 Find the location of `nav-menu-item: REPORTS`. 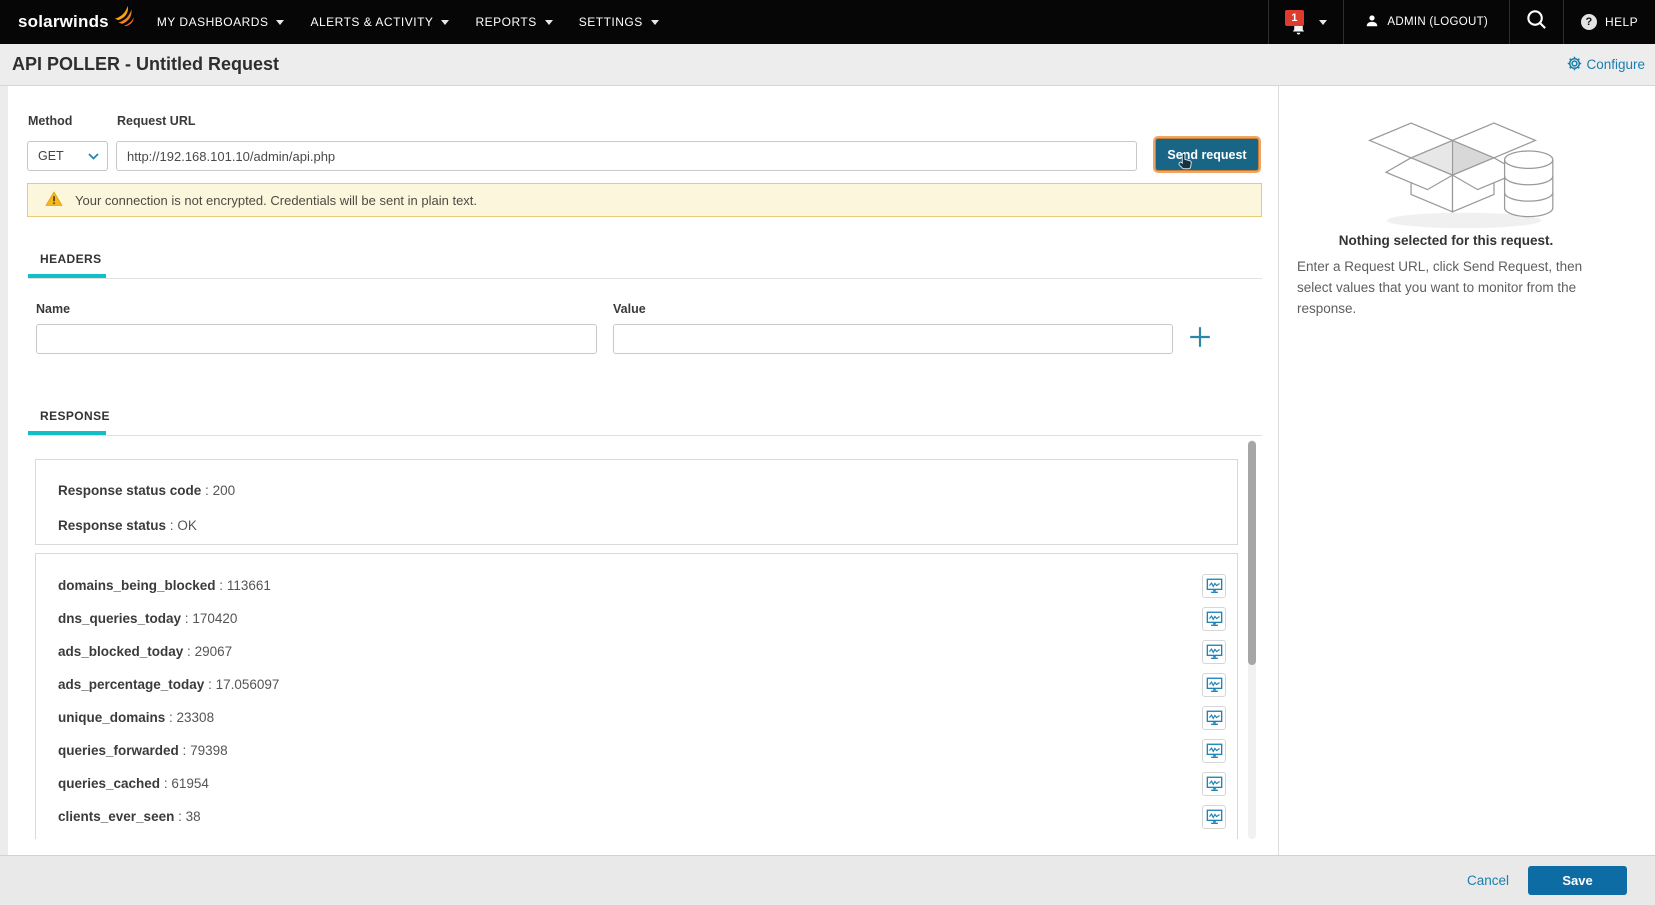

nav-menu-item: REPORTS is located at coordinates (513, 22).